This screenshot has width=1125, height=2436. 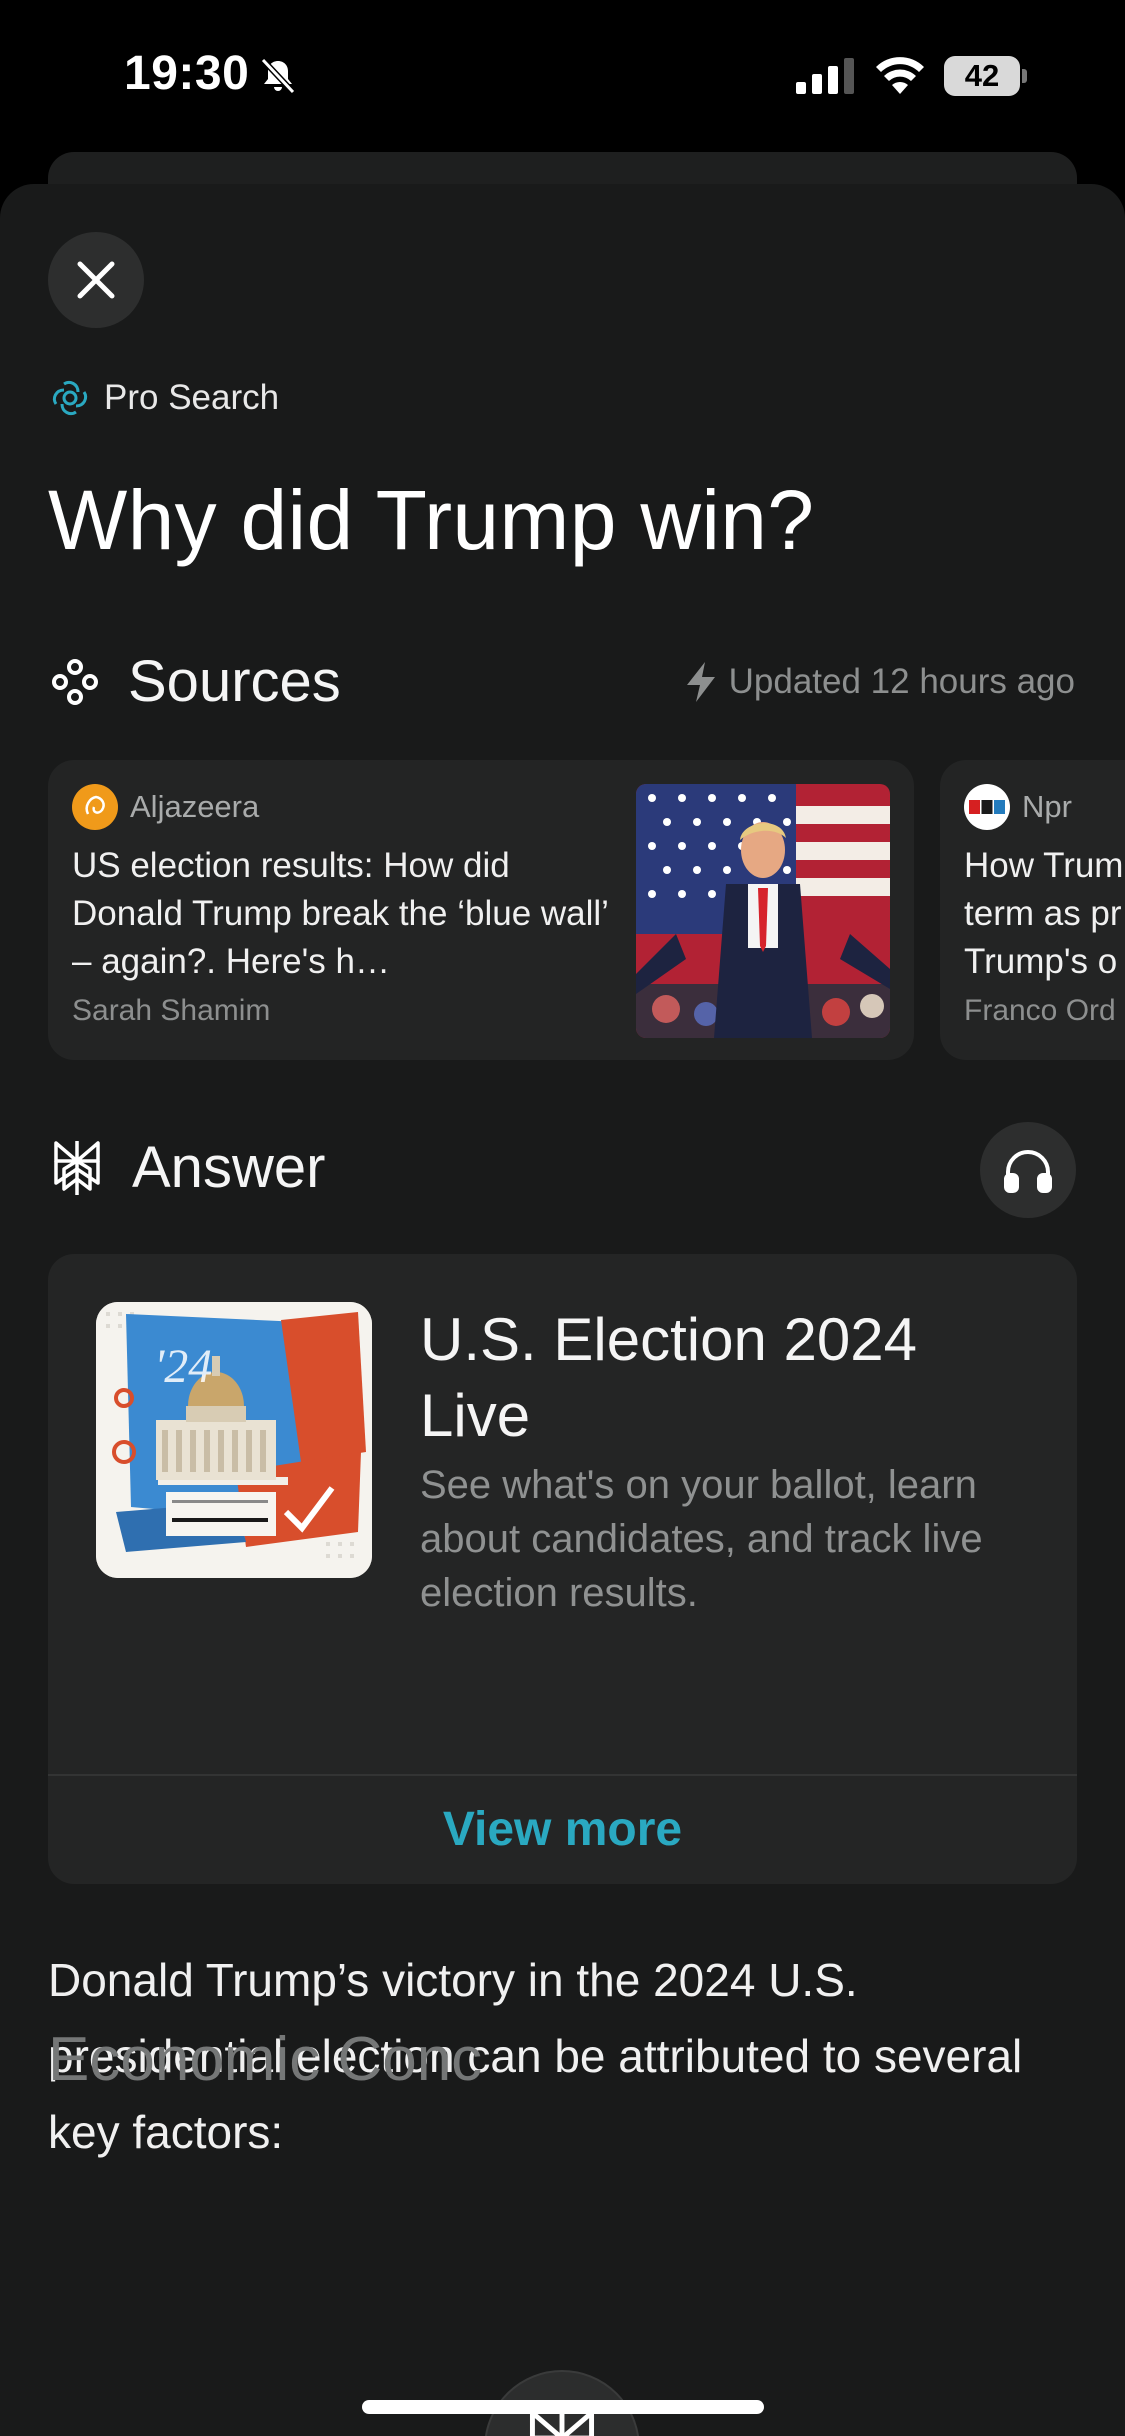 I want to click on answer-header: Answer, so click(x=187, y=1167).